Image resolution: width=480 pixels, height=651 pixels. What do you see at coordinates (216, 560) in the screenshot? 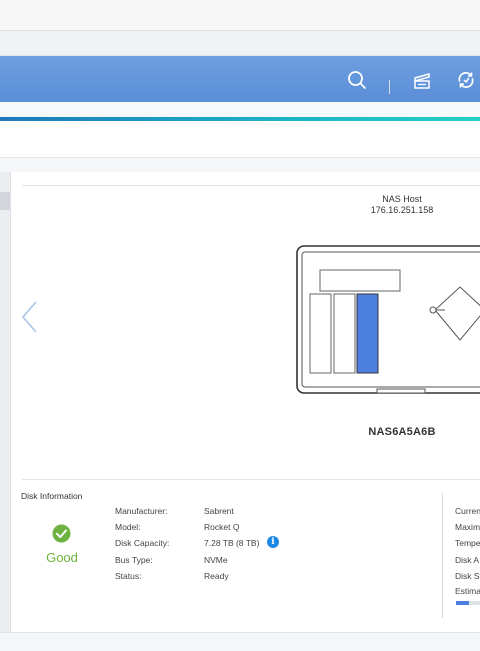
I see `bus-type-value: NVMe` at bounding box center [216, 560].